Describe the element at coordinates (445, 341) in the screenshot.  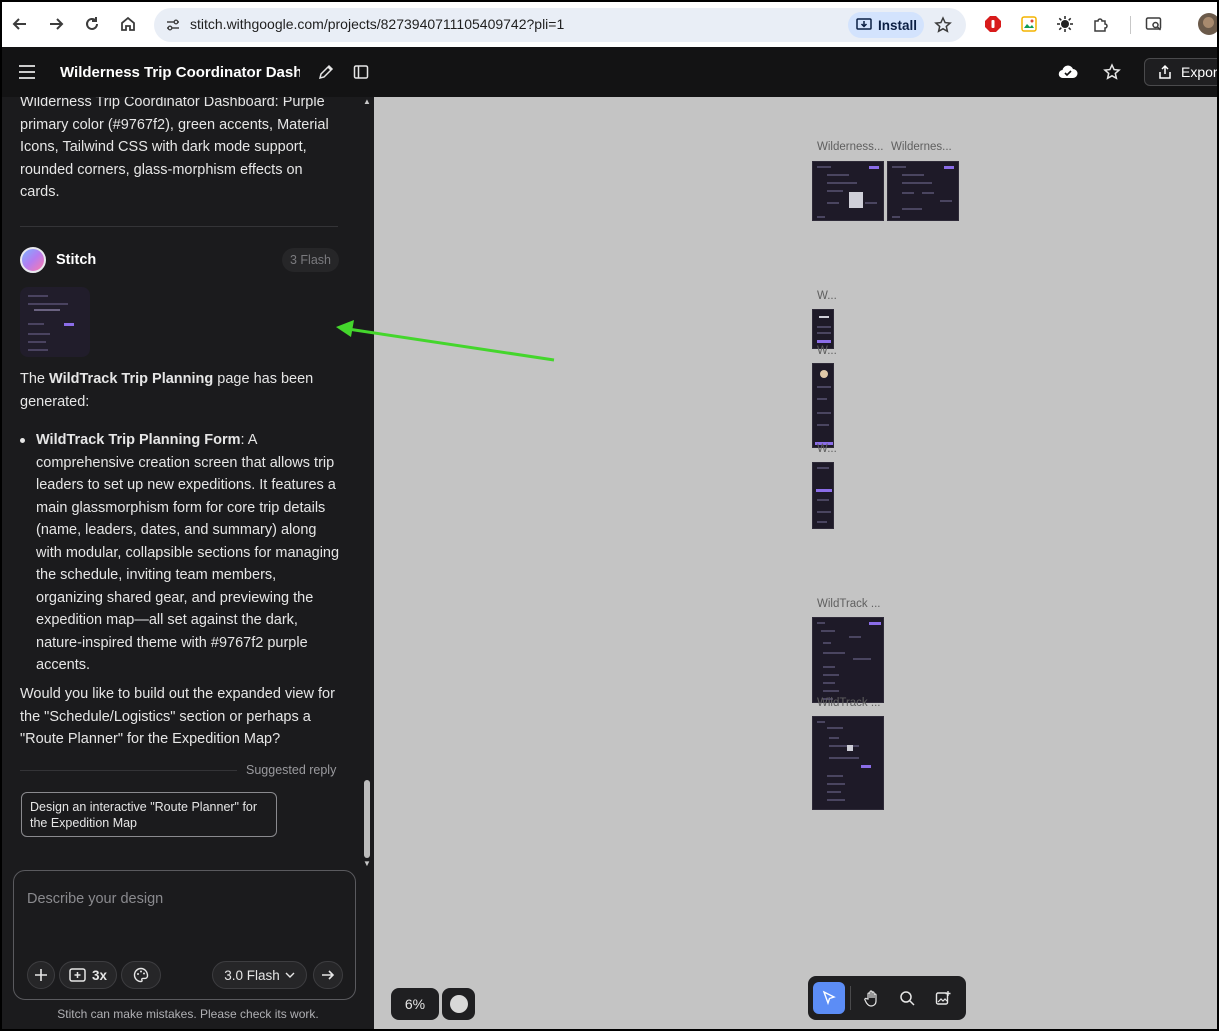
I see `annotation-arrow` at that location.